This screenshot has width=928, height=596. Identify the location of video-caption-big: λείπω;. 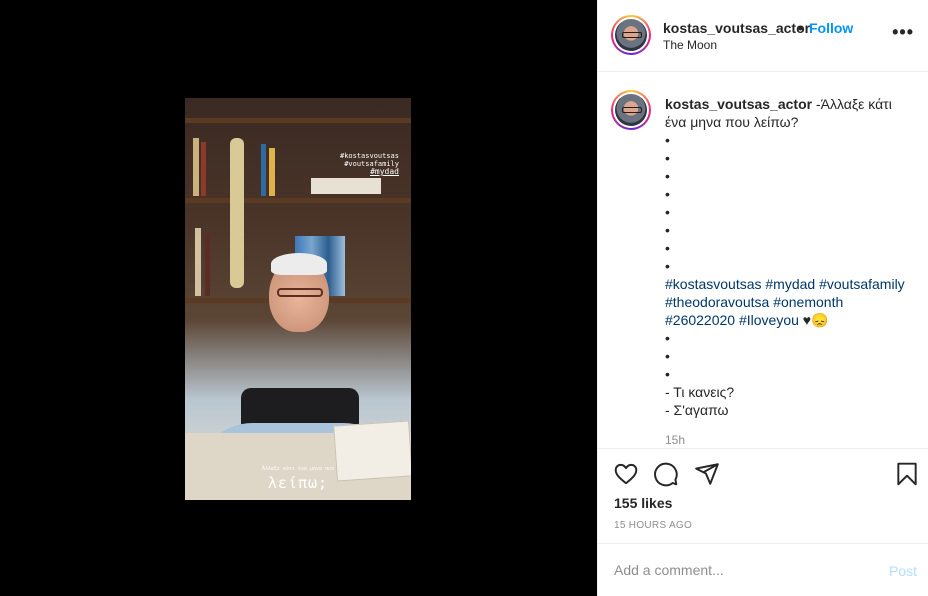
(298, 483).